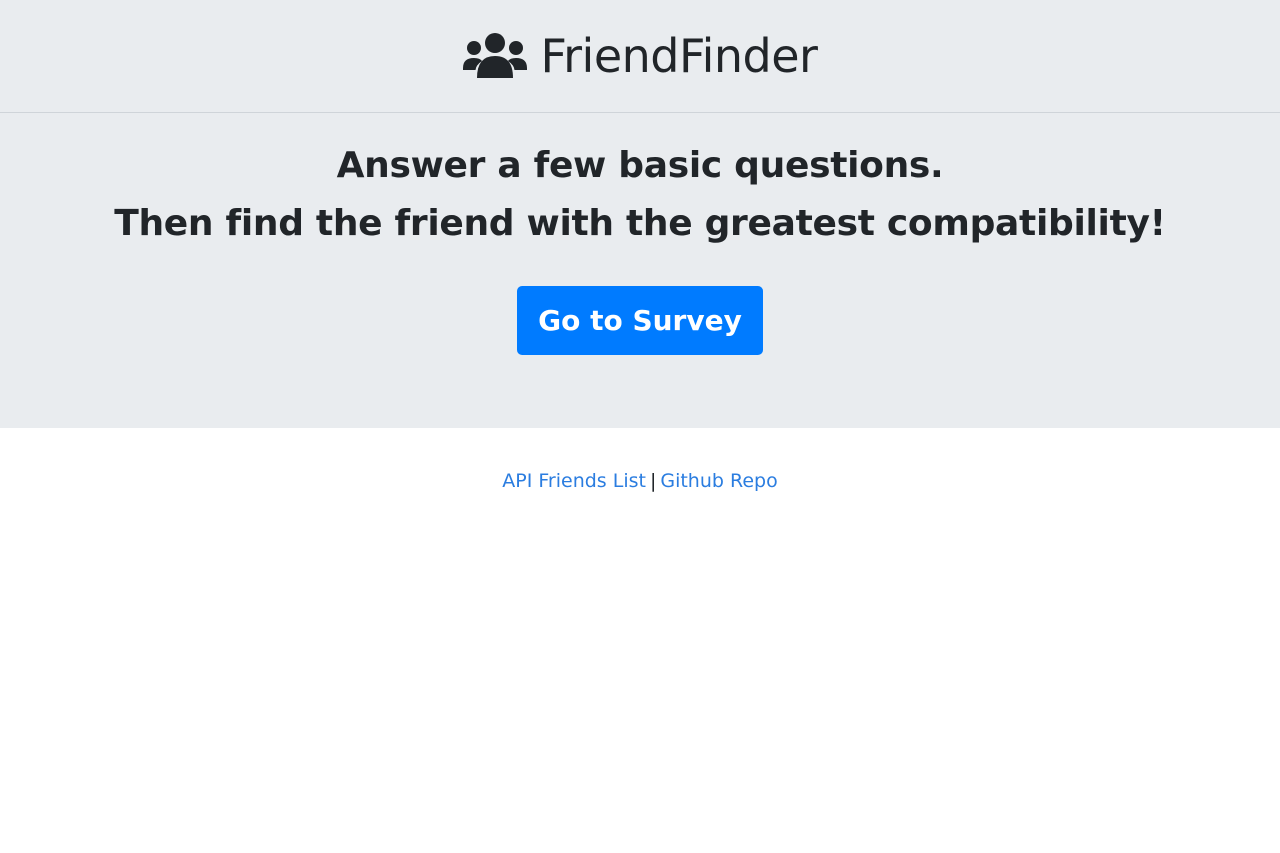  I want to click on brand: FriendFinder, so click(640, 56).